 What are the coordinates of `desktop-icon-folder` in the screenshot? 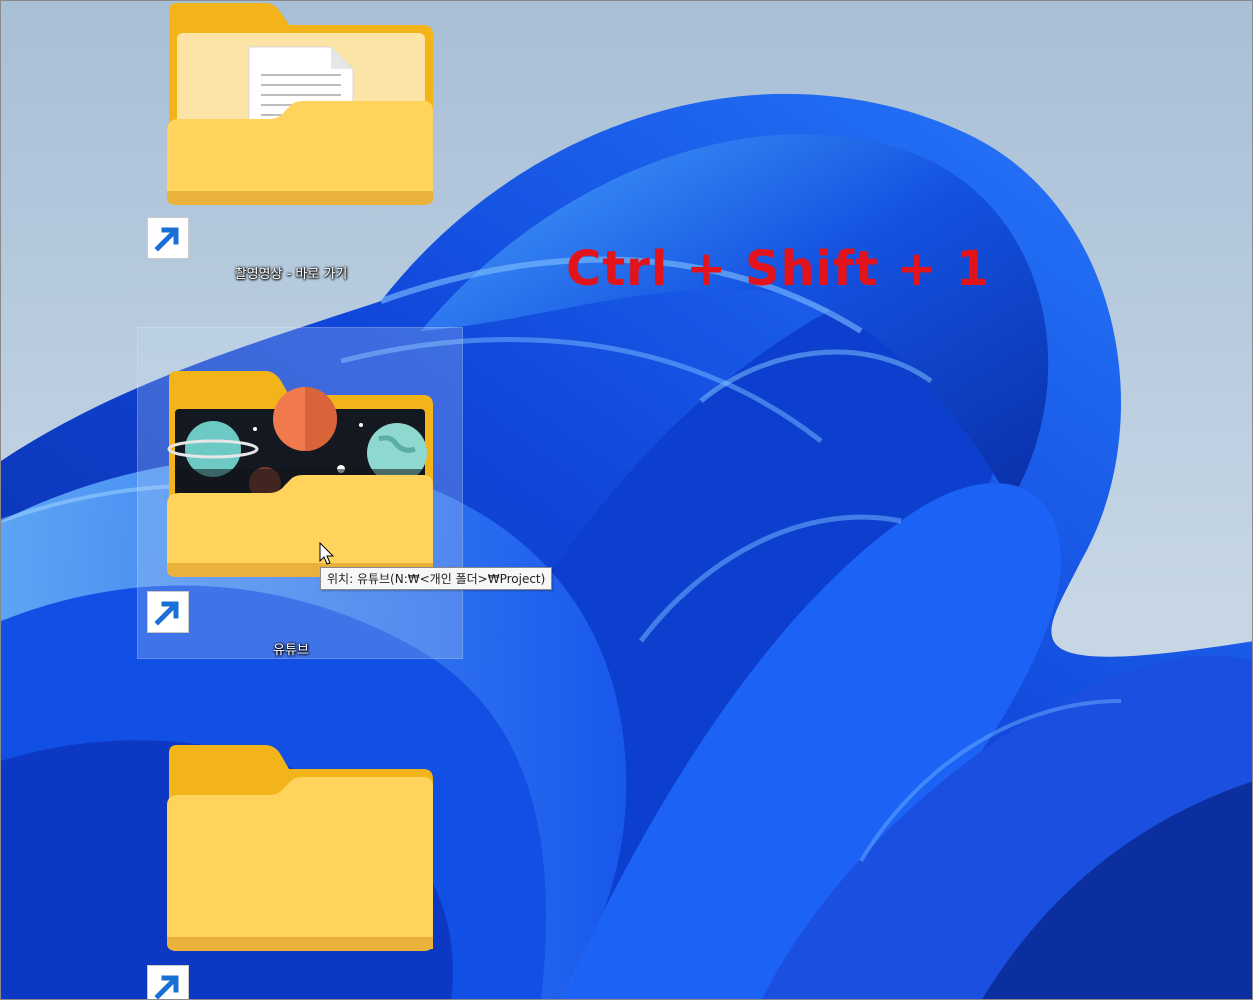 It's located at (291, 871).